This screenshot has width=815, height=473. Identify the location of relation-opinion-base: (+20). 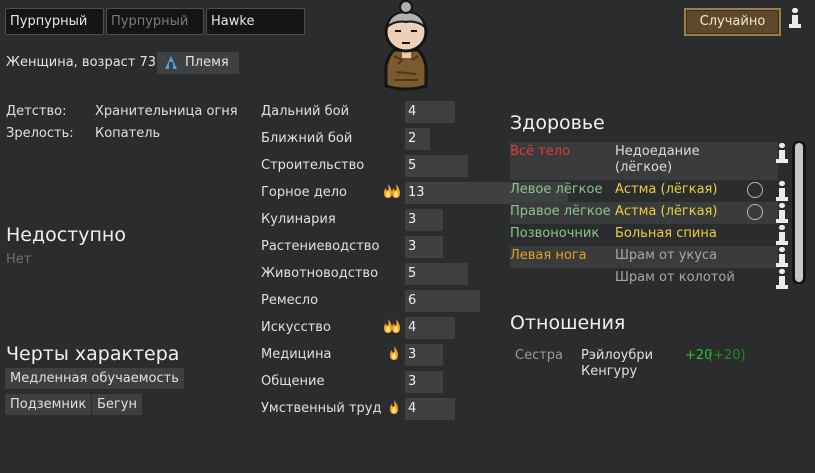
(727, 355).